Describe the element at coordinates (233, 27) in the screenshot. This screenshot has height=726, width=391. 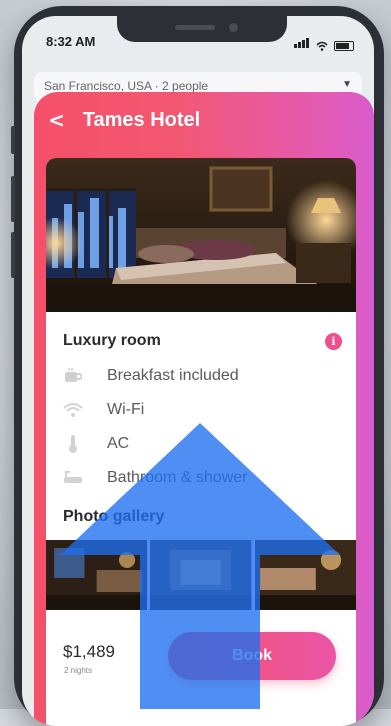
I see `camera-icon` at that location.